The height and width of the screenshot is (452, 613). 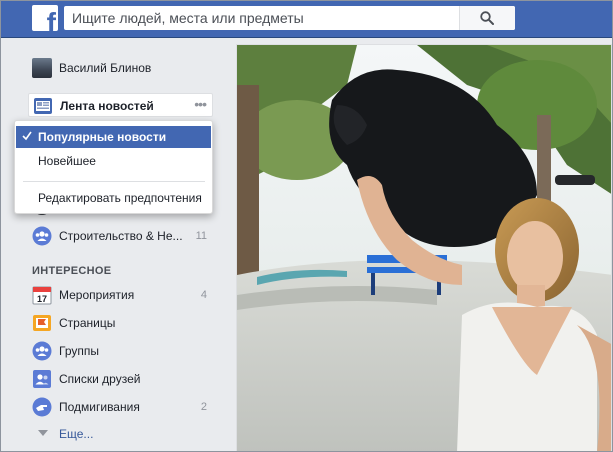 What do you see at coordinates (99, 407) in the screenshot?
I see `sidebar-item-label: Подмигивания` at bounding box center [99, 407].